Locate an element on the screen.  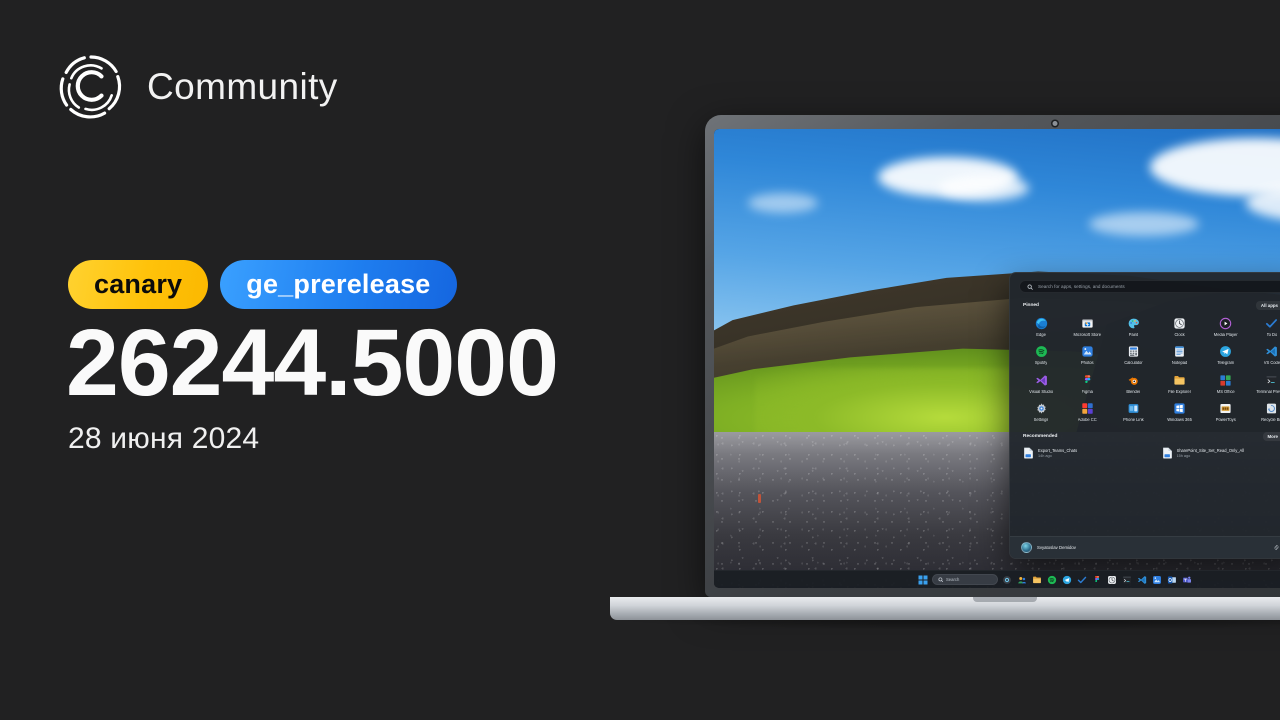
taskbar: Search is located at coordinates (997, 579).